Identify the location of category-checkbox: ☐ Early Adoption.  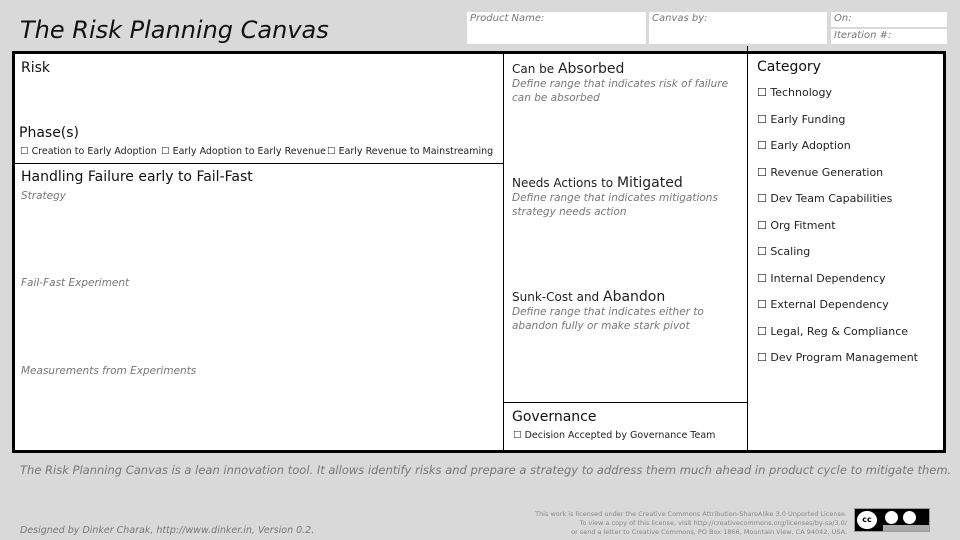
(804, 145).